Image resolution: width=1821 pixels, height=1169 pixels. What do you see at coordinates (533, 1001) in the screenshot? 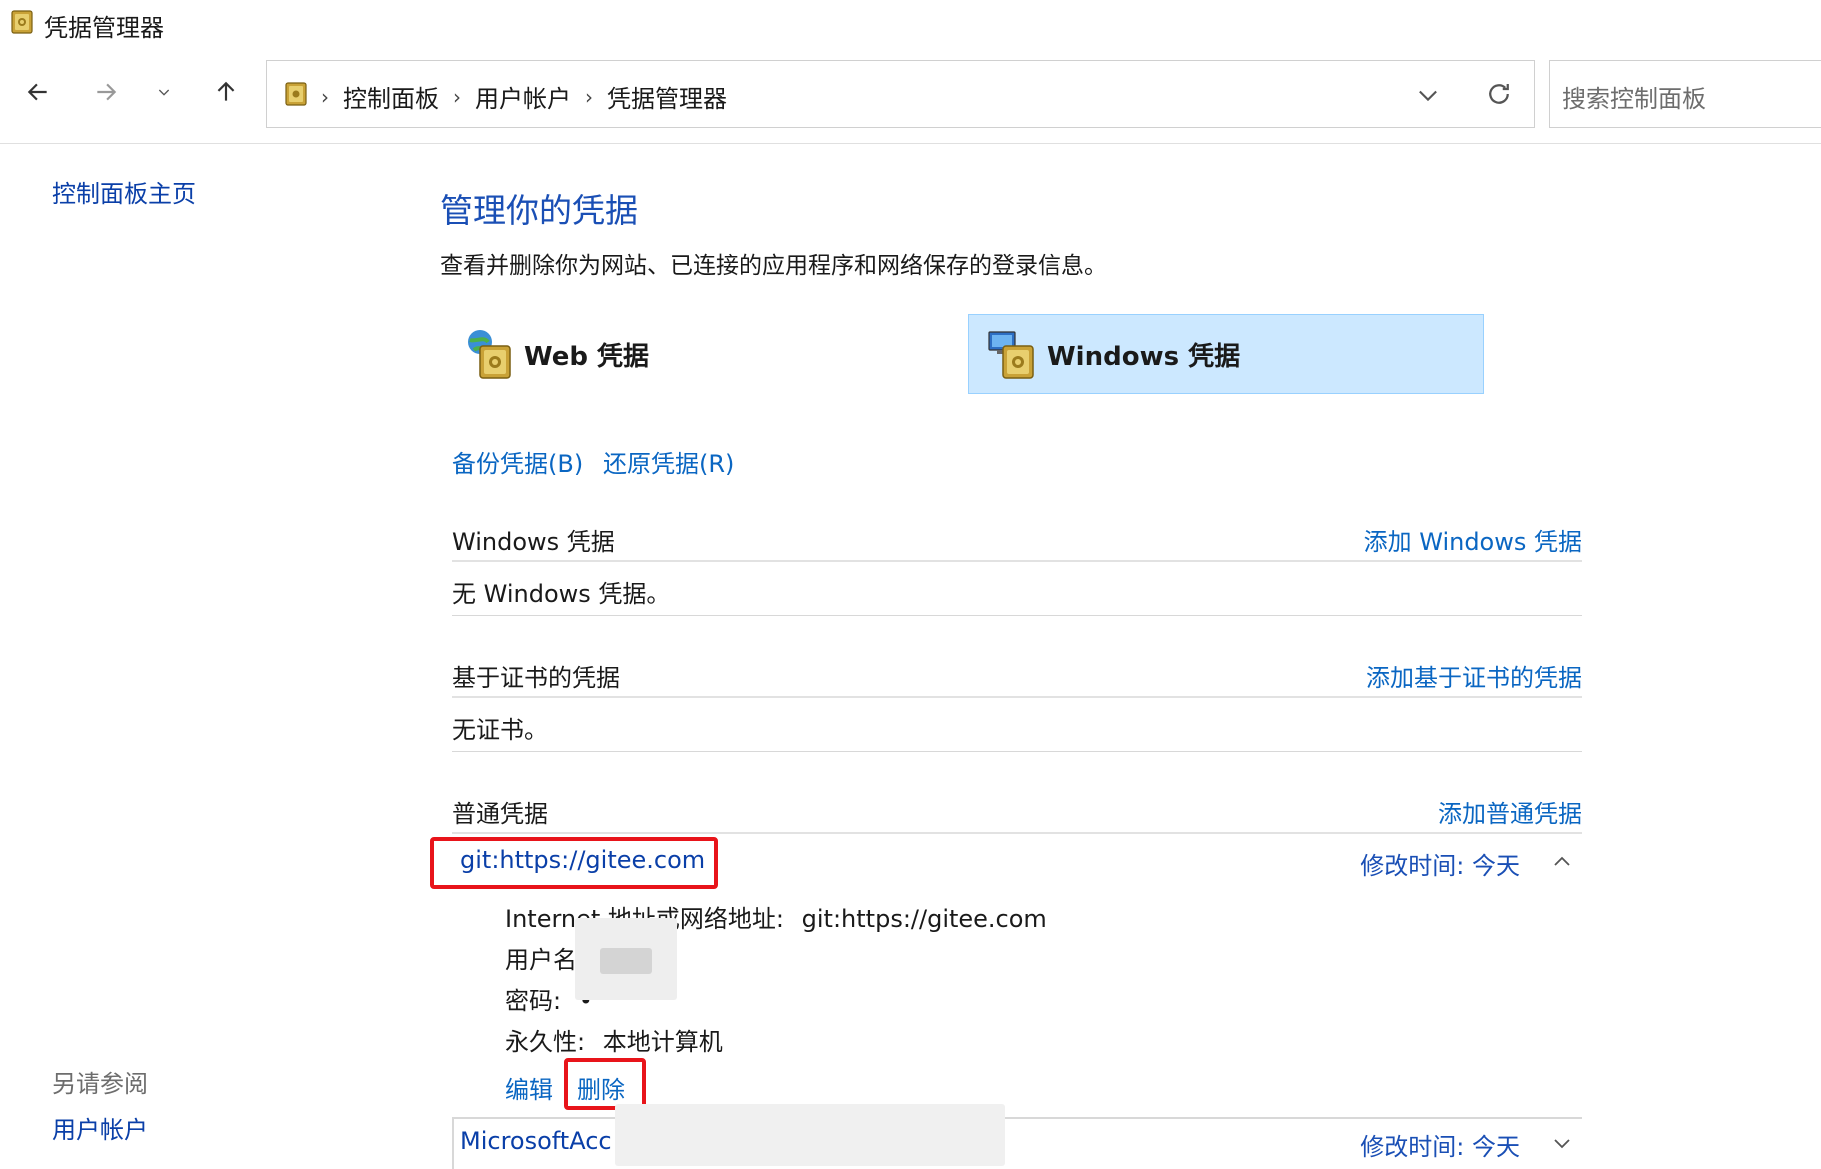
I see `password-label: 密码:` at bounding box center [533, 1001].